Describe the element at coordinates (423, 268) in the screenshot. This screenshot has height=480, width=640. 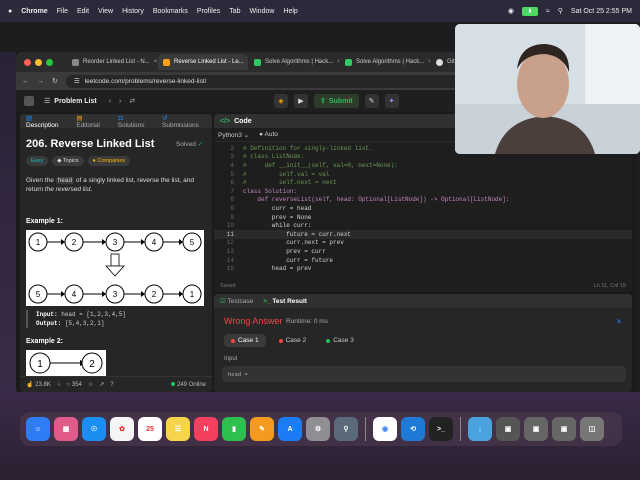
I see `code-line: 15 head = prev` at that location.